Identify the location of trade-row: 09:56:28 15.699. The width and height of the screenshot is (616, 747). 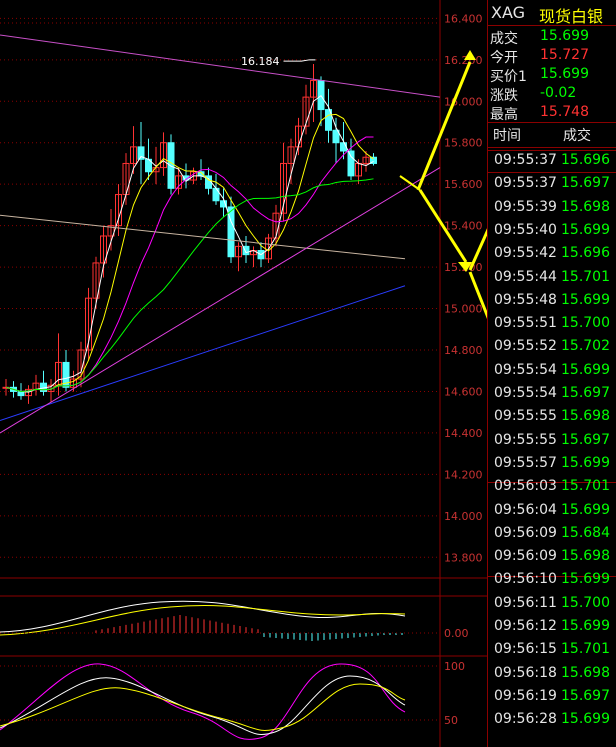
(552, 720).